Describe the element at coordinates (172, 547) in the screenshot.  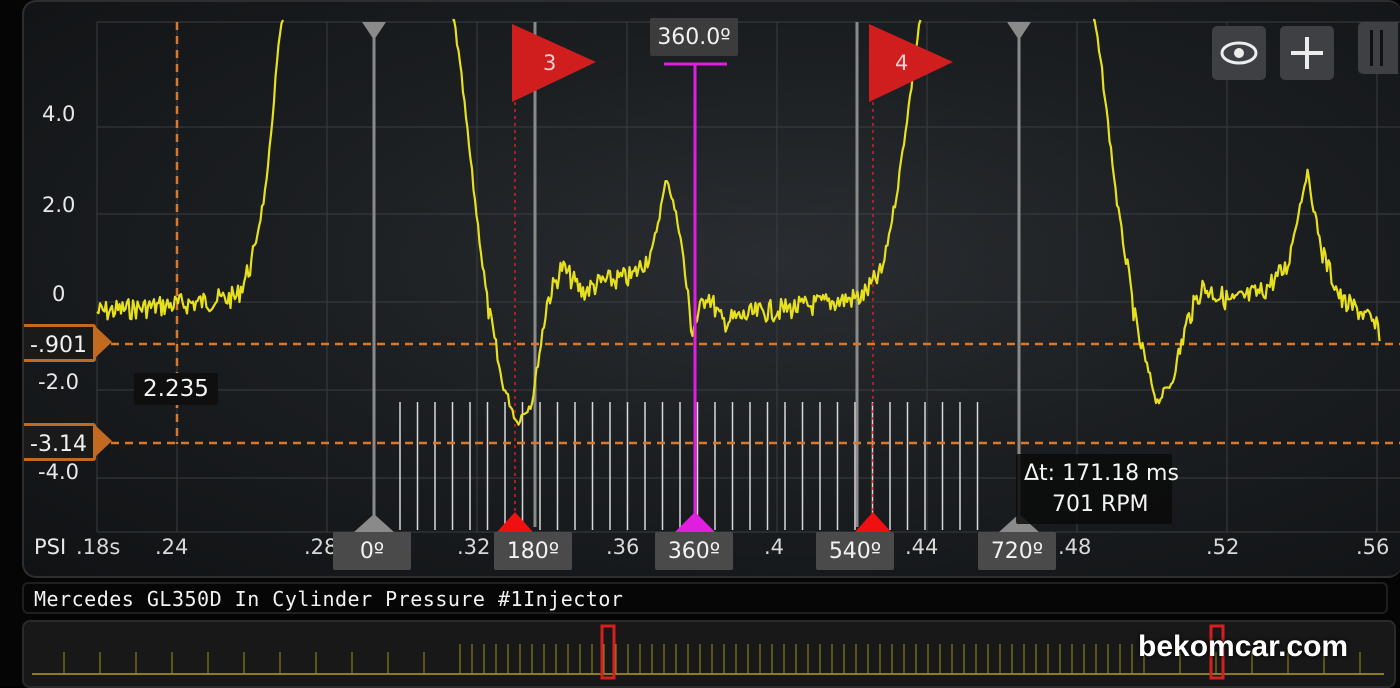
I see `x-tick-label: .24` at that location.